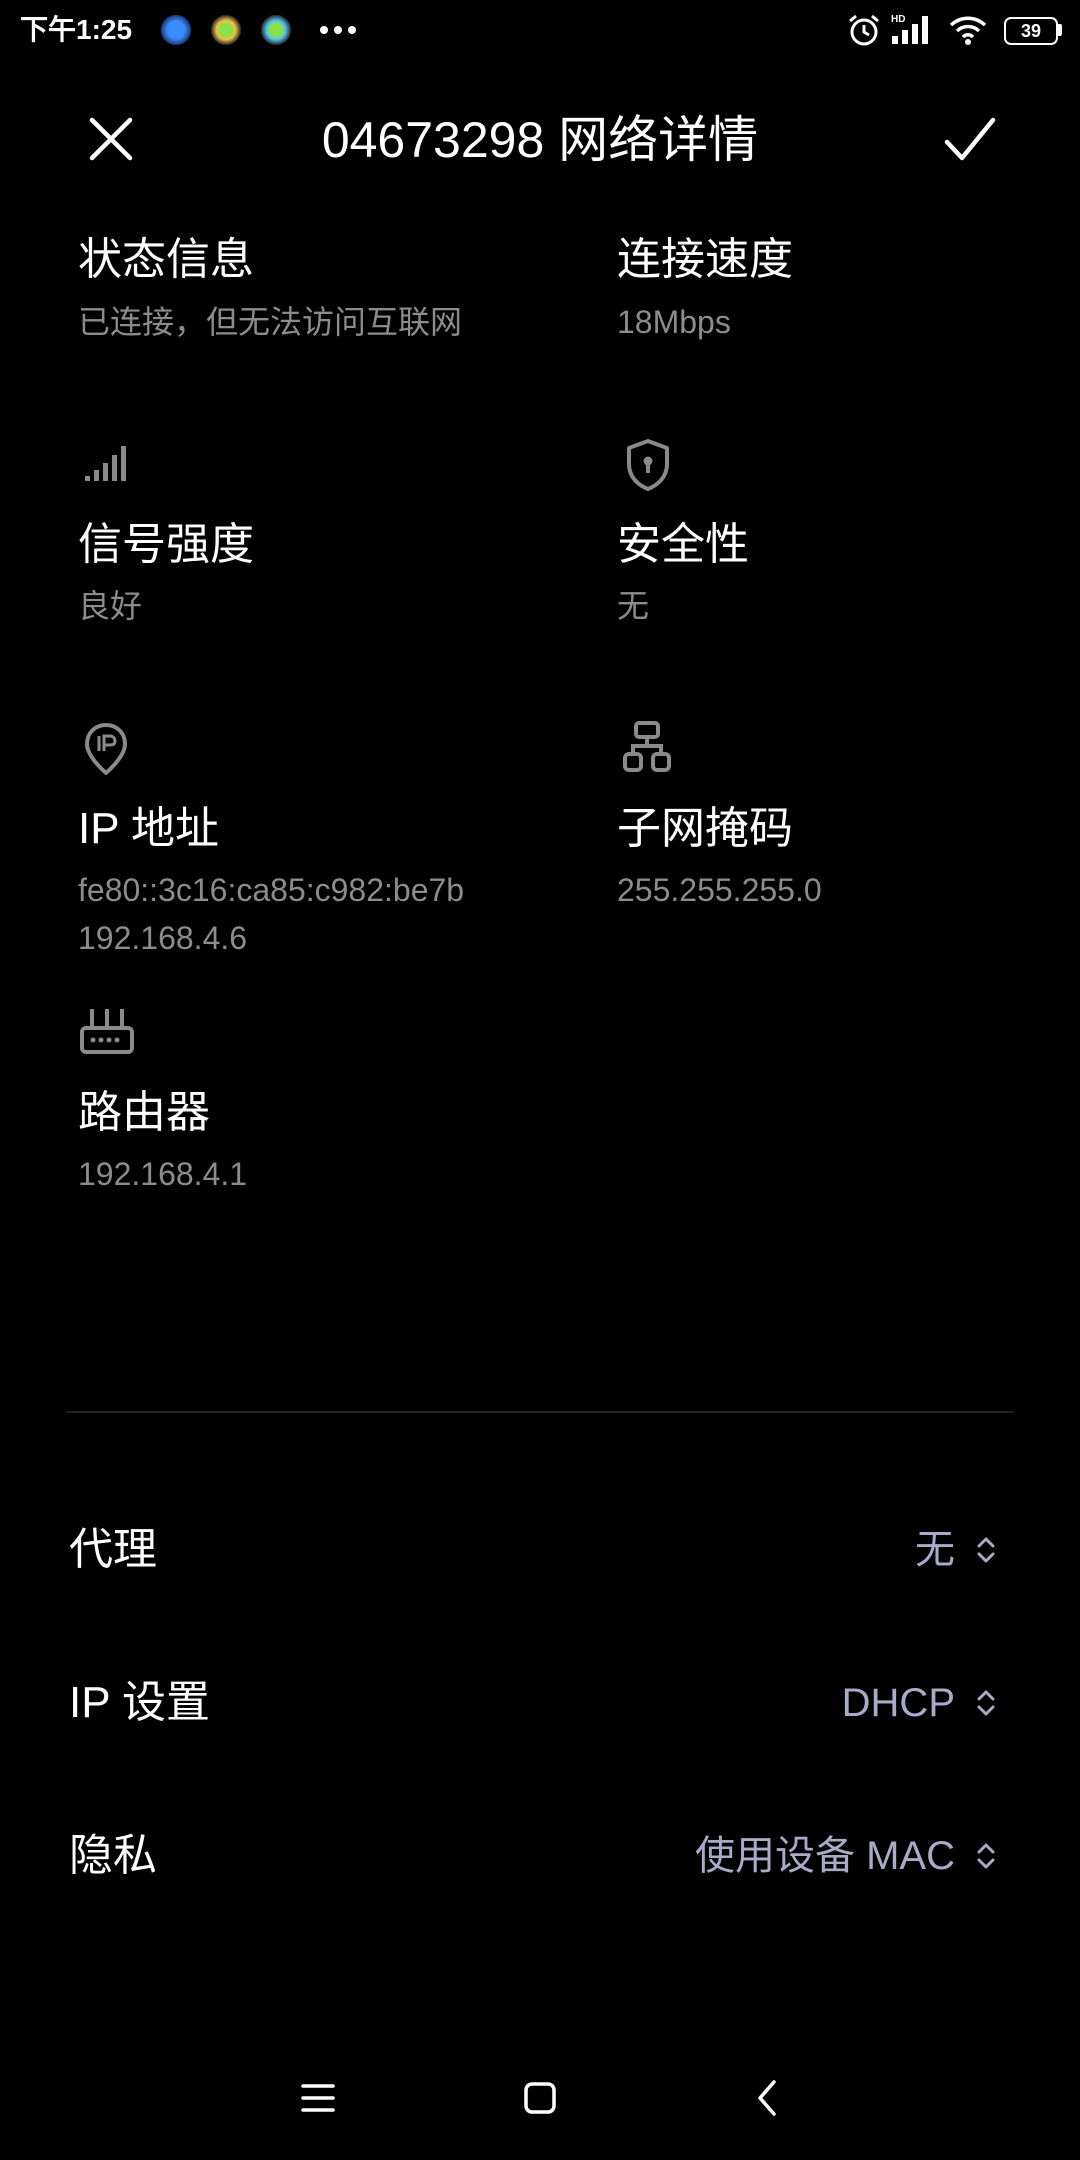 Image resolution: width=1080 pixels, height=2160 pixels. Describe the element at coordinates (935, 1550) in the screenshot. I see `proxy-value: 无` at that location.